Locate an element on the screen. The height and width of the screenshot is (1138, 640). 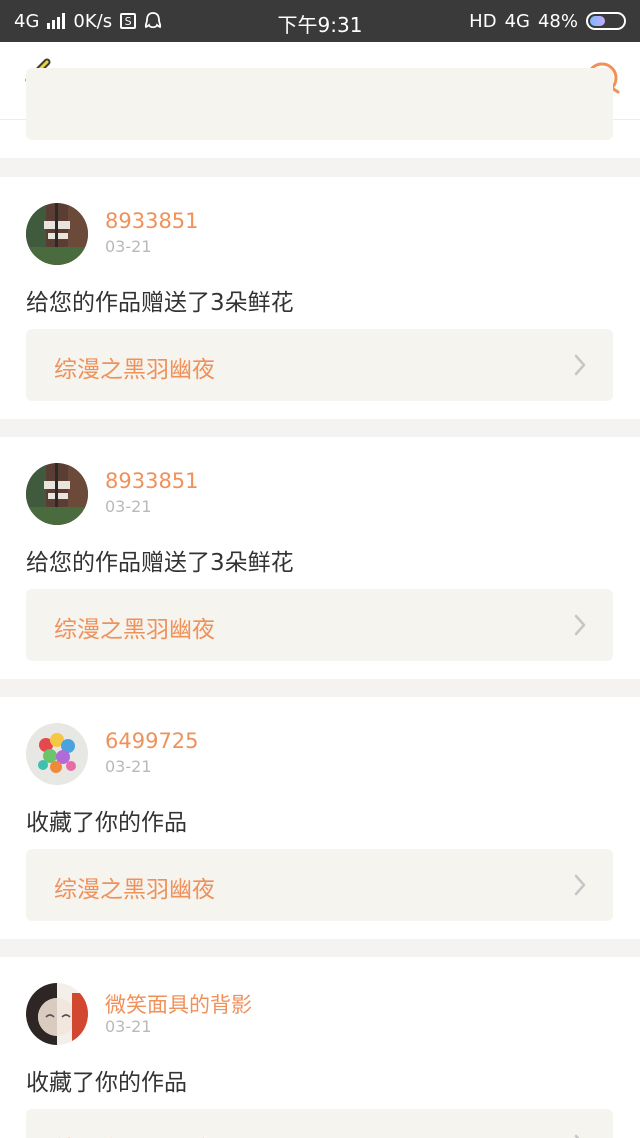
network-type-right: 4G is located at coordinates (517, 21).